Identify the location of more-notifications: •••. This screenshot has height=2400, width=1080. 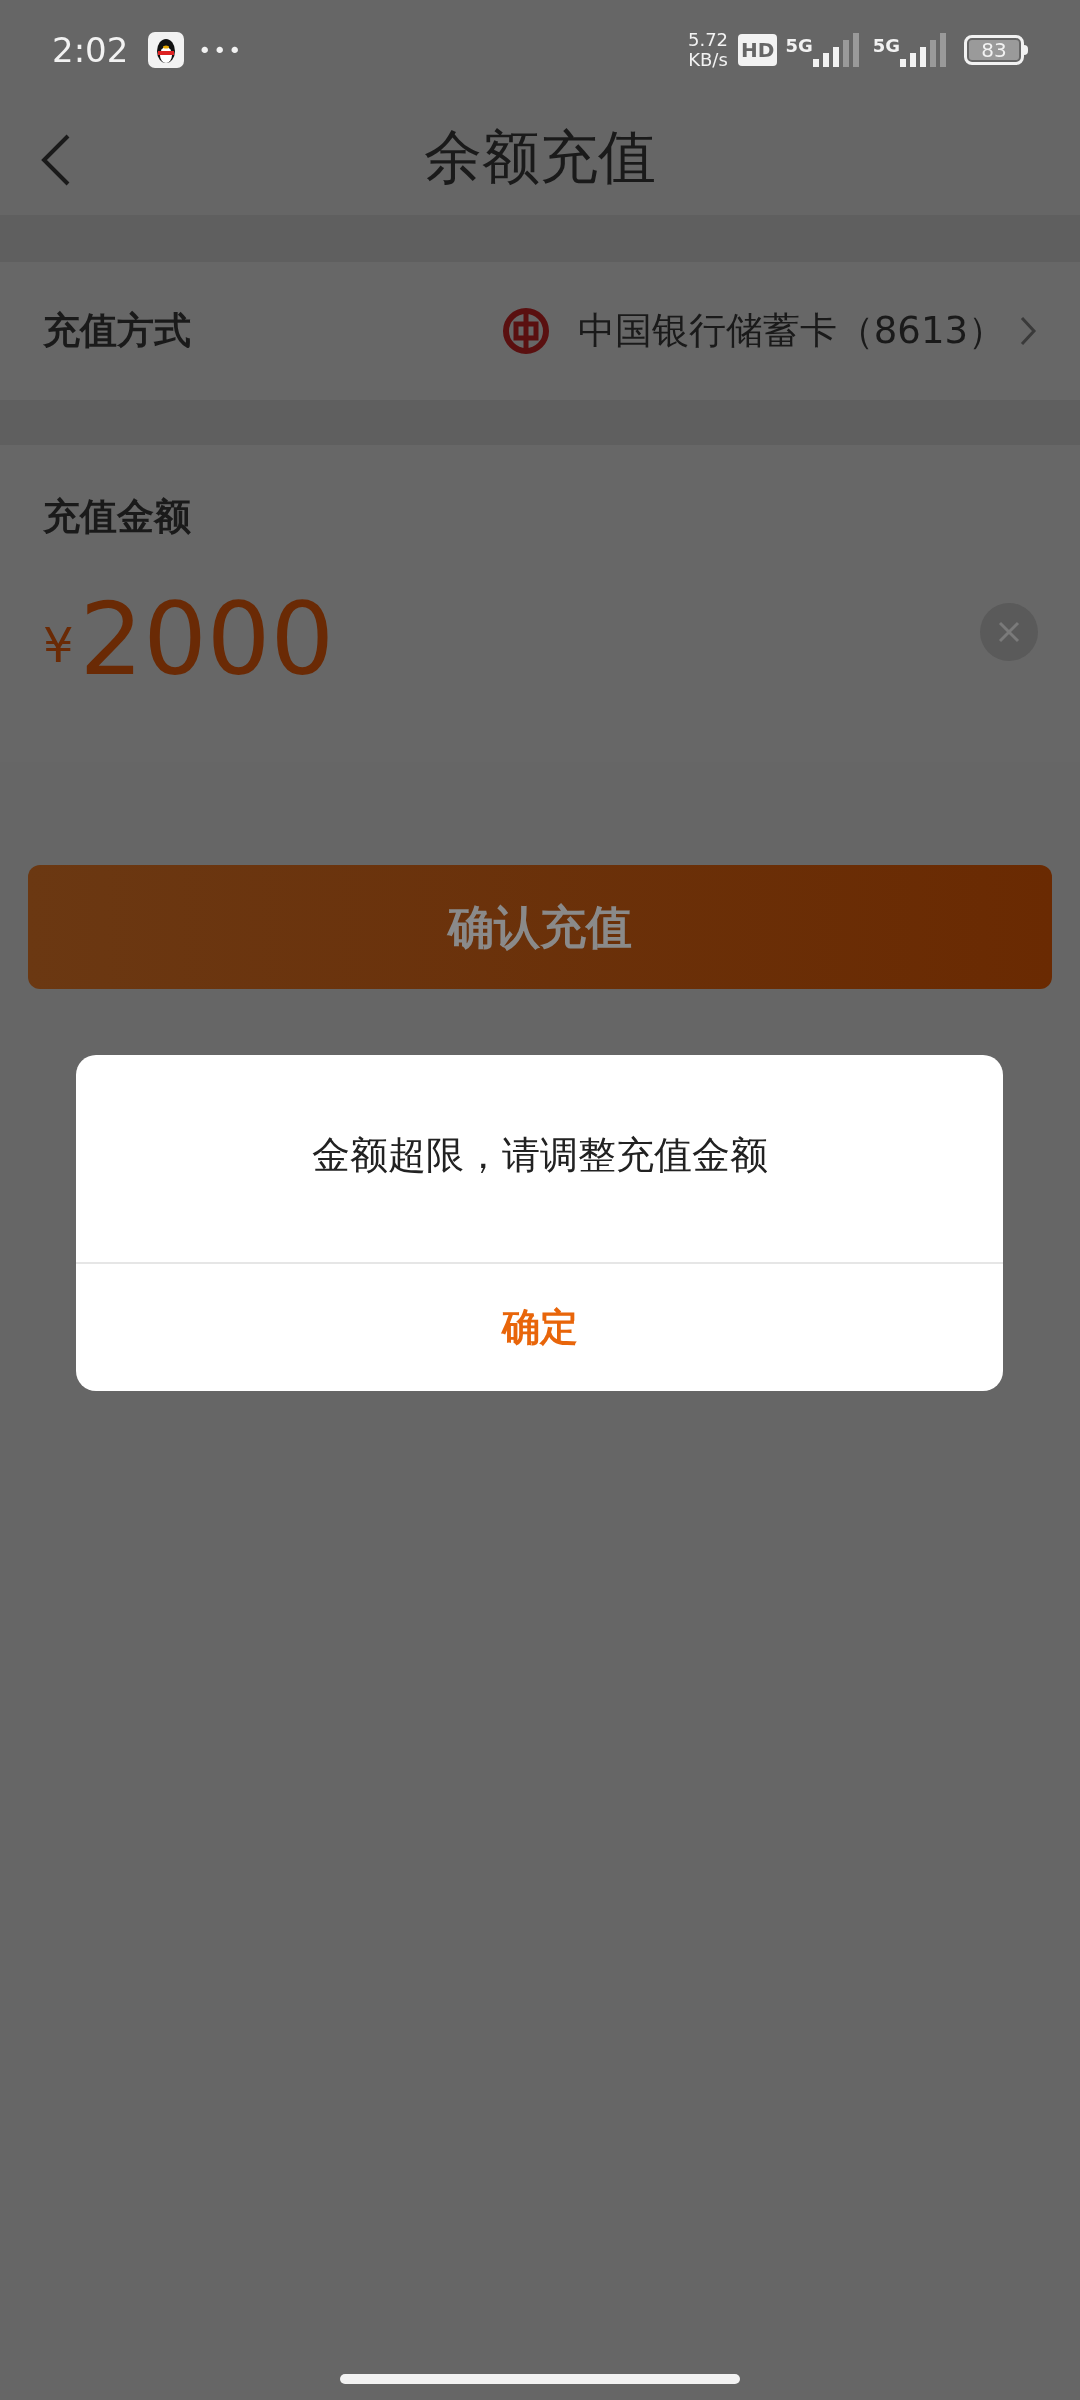
(221, 50).